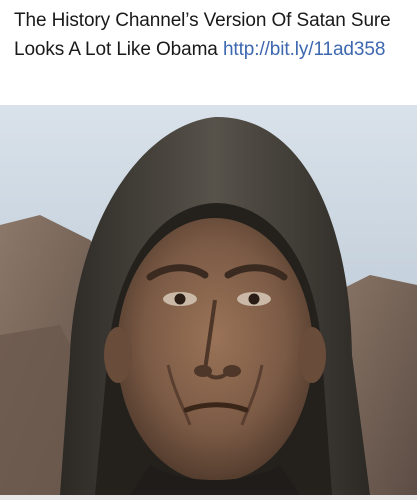 This screenshot has height=500, width=417. I want to click on post-link: http://bit.ly/11ad358, so click(304, 49).